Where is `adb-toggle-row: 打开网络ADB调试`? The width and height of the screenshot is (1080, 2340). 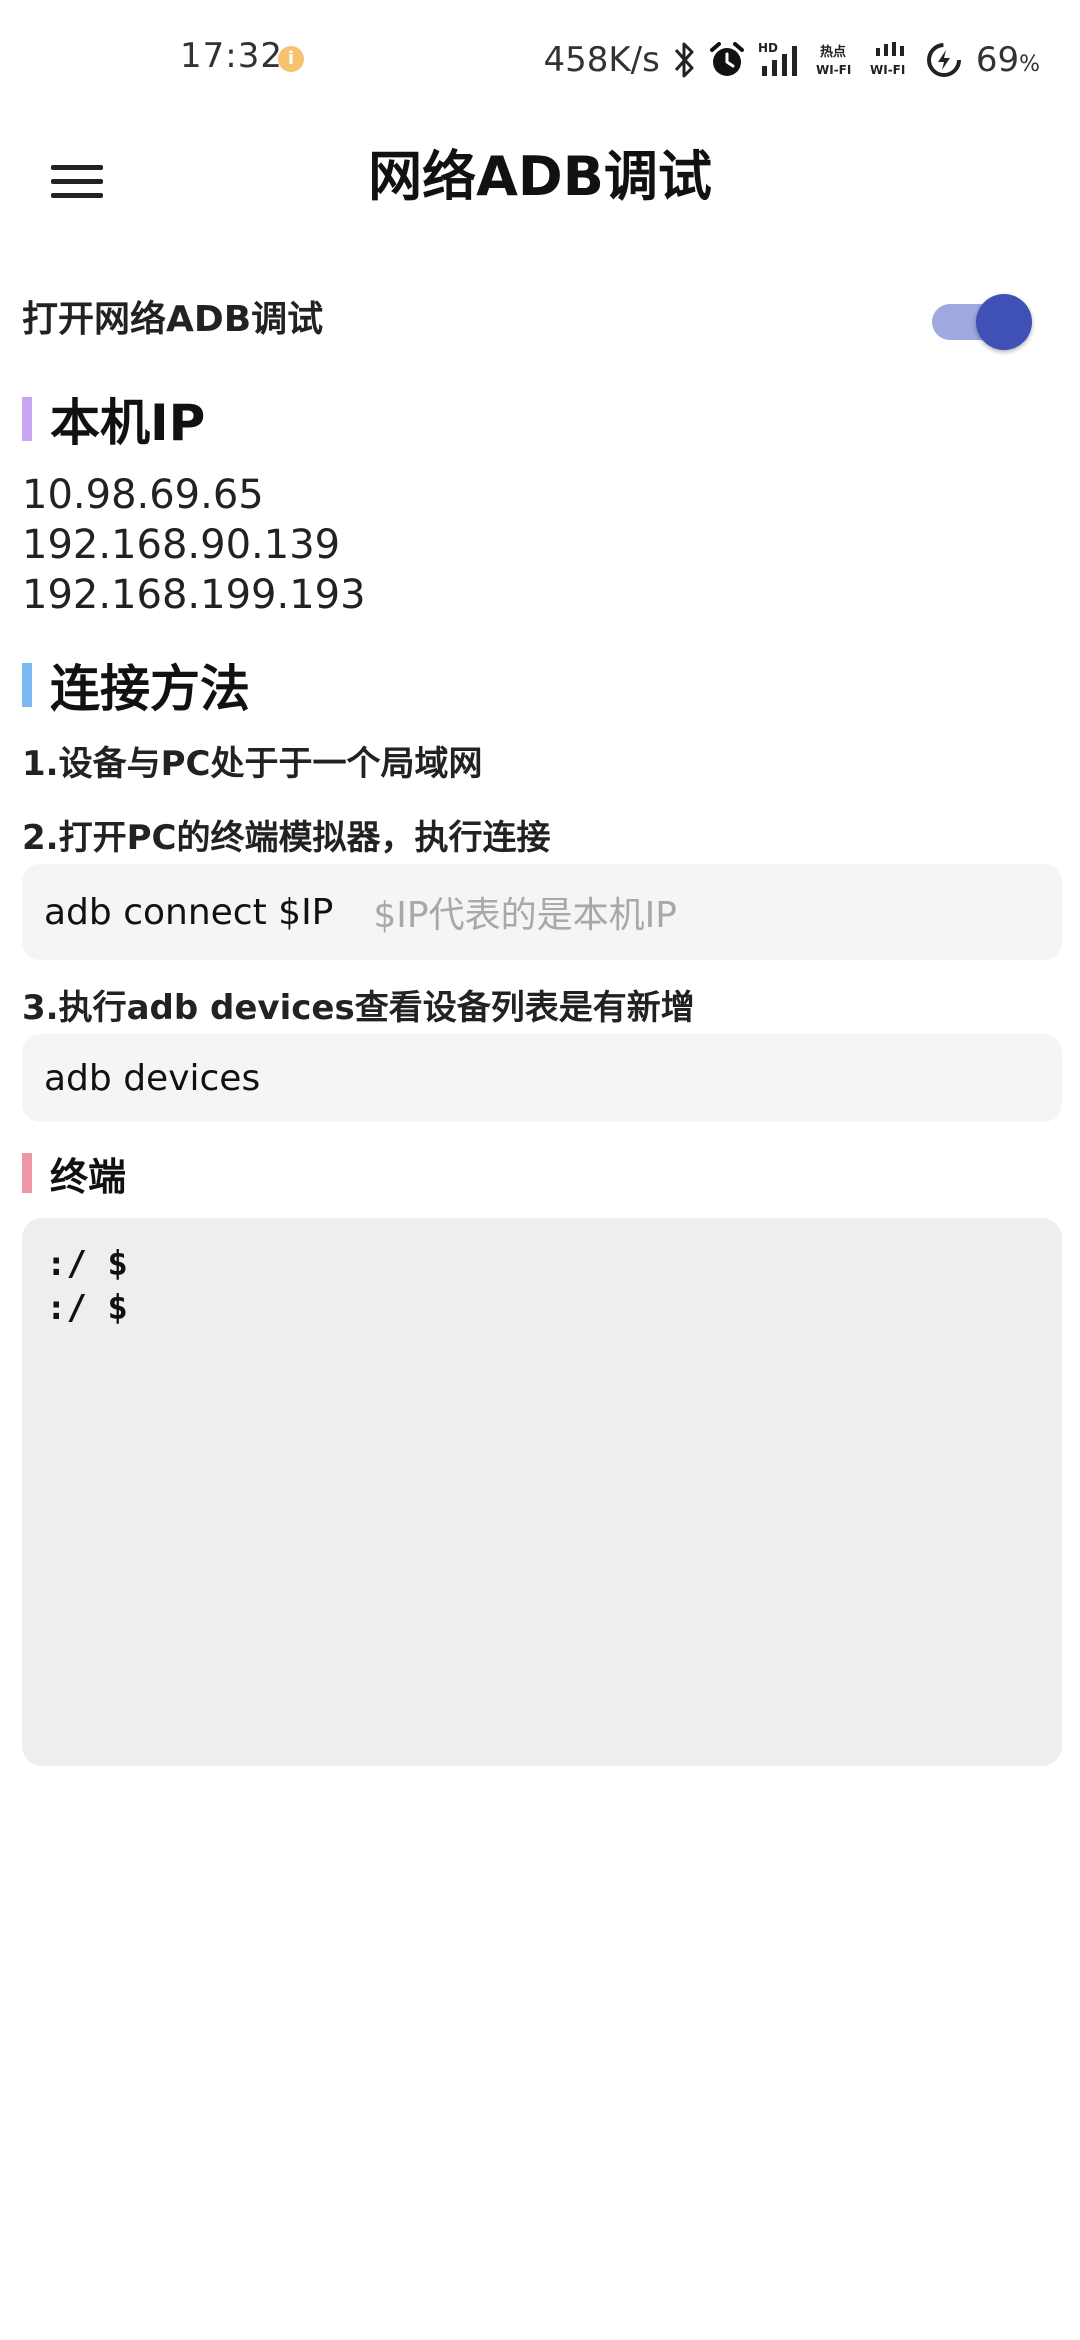 adb-toggle-row: 打开网络ADB调试 is located at coordinates (540, 320).